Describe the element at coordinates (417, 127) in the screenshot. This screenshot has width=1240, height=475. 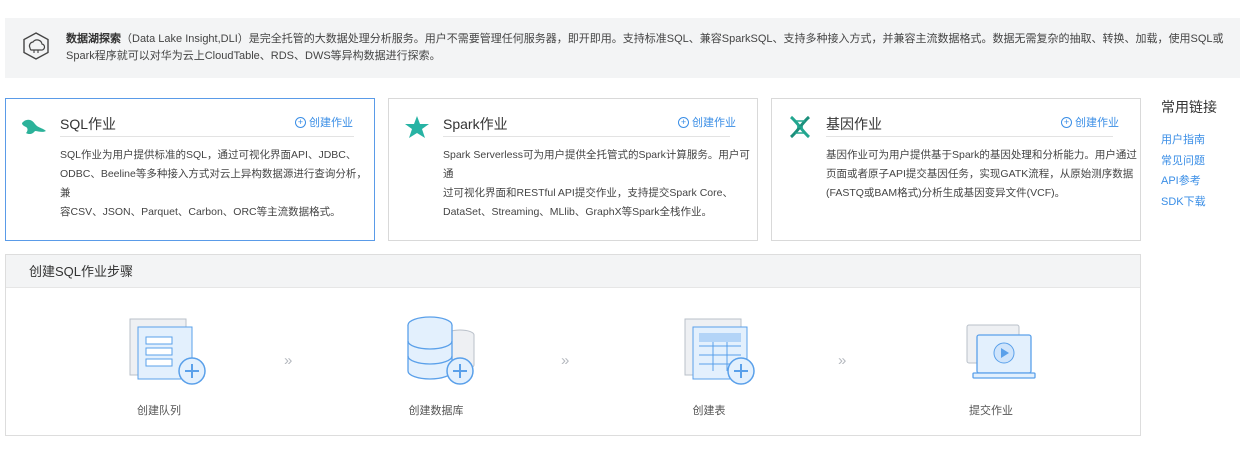
I see `spark-star-icon` at that location.